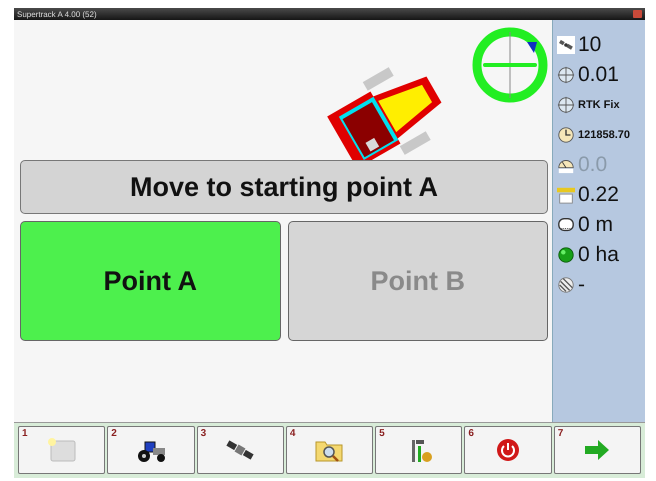  What do you see at coordinates (566, 45) in the screenshot?
I see `satellite-icon` at bounding box center [566, 45].